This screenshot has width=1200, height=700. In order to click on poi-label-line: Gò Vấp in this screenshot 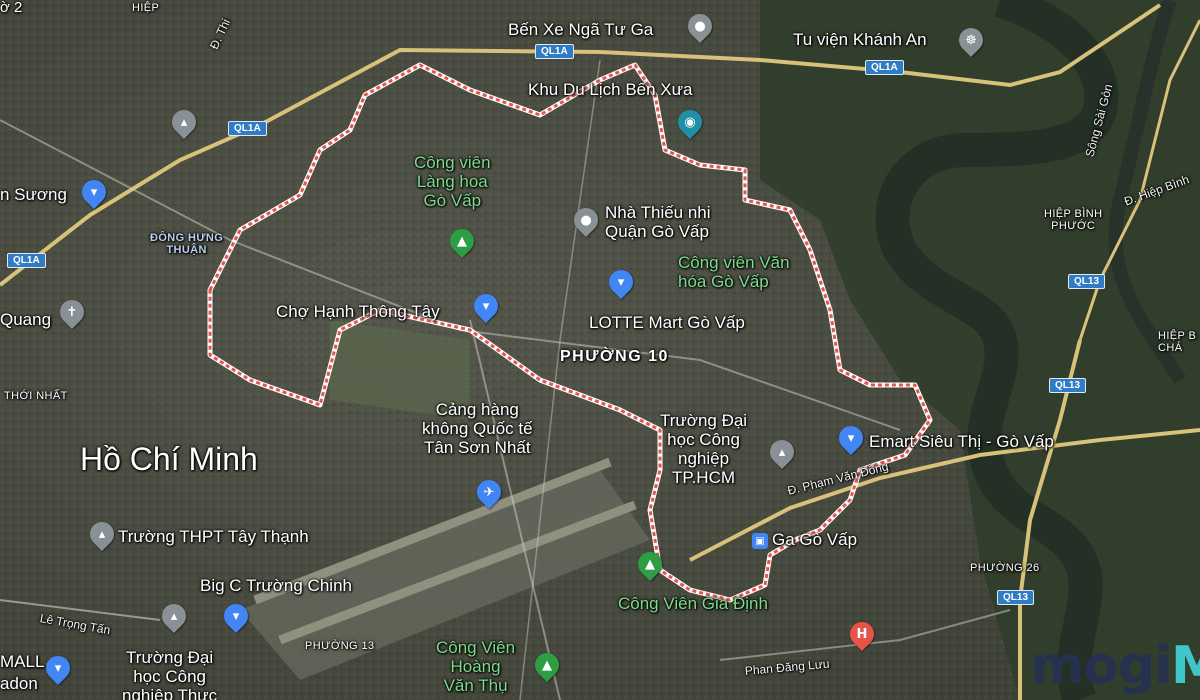, I will do `click(452, 201)`.